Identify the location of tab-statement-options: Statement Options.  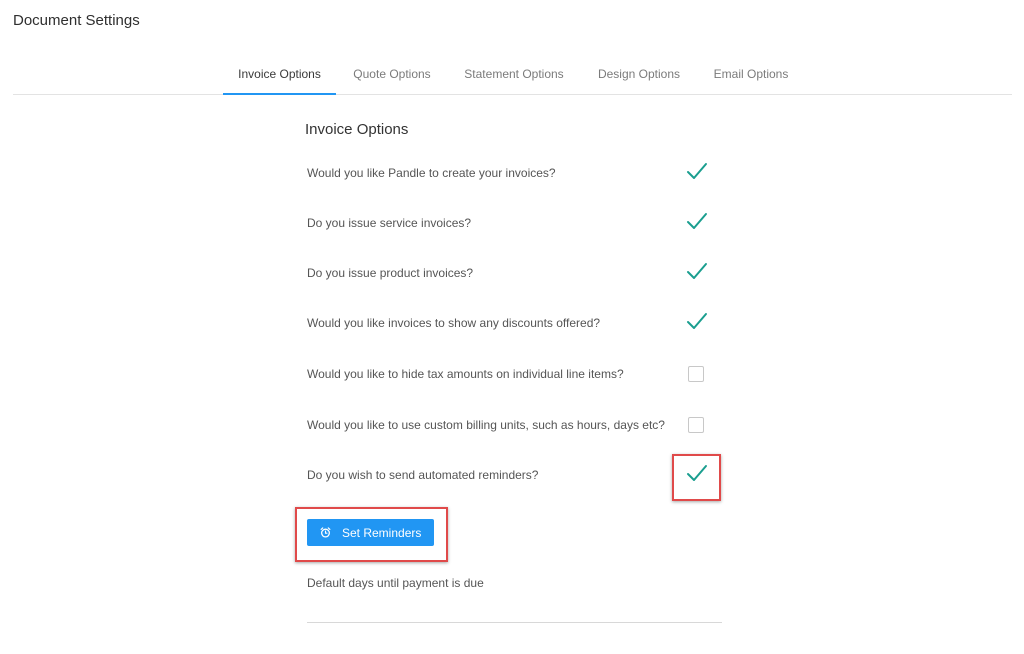
(514, 75).